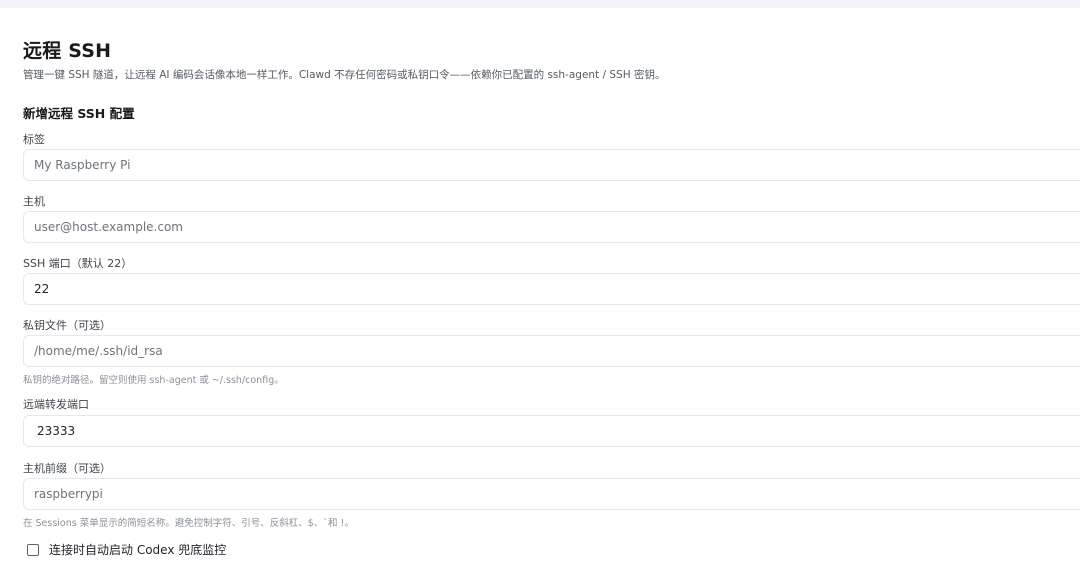 This screenshot has height=585, width=1080. I want to click on host-prefix-field-label: 主机前缀（可选）, so click(67, 468).